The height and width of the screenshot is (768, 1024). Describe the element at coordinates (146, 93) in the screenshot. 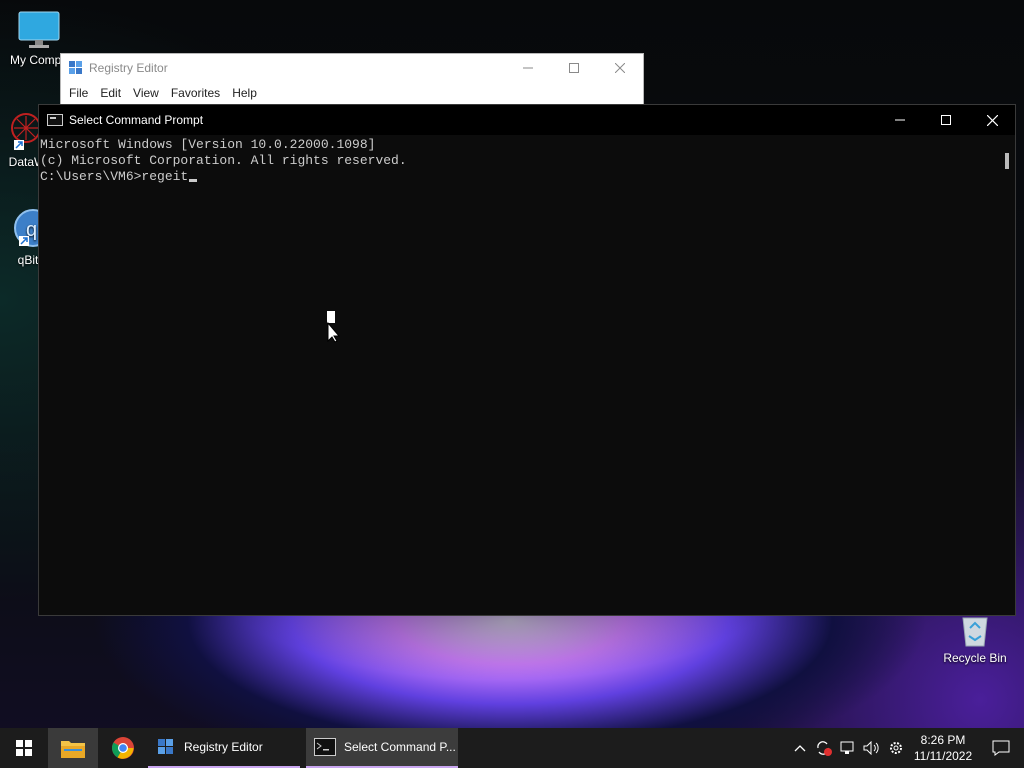

I see `menu-view: View` at that location.